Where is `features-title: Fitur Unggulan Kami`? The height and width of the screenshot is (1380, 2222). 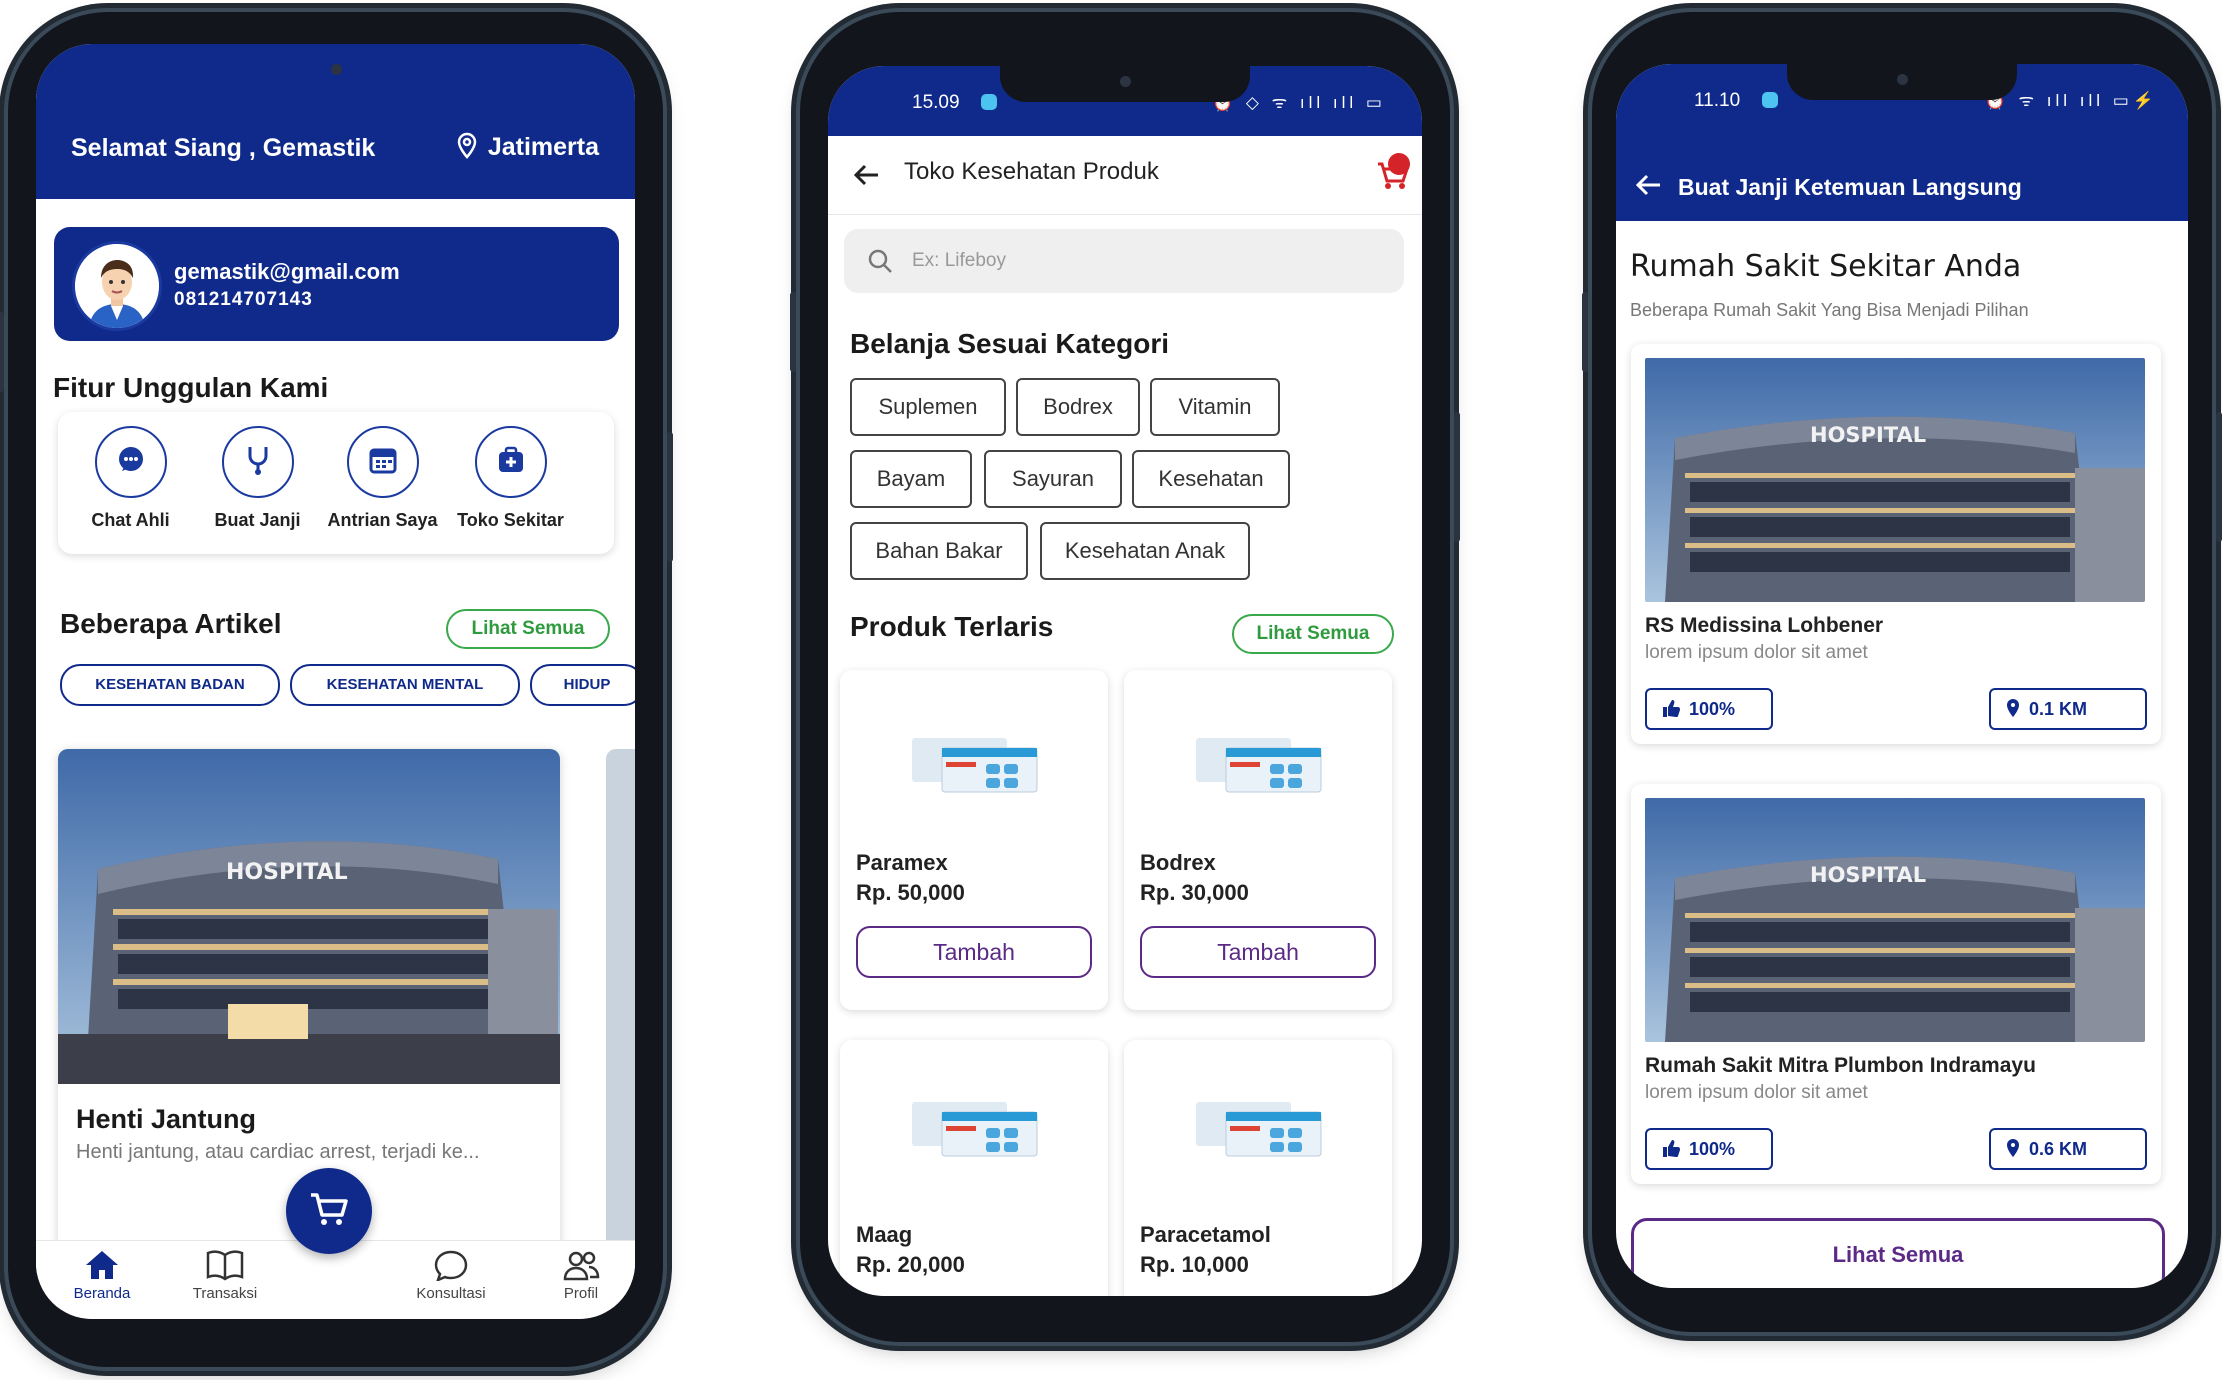 features-title: Fitur Unggulan Kami is located at coordinates (191, 387).